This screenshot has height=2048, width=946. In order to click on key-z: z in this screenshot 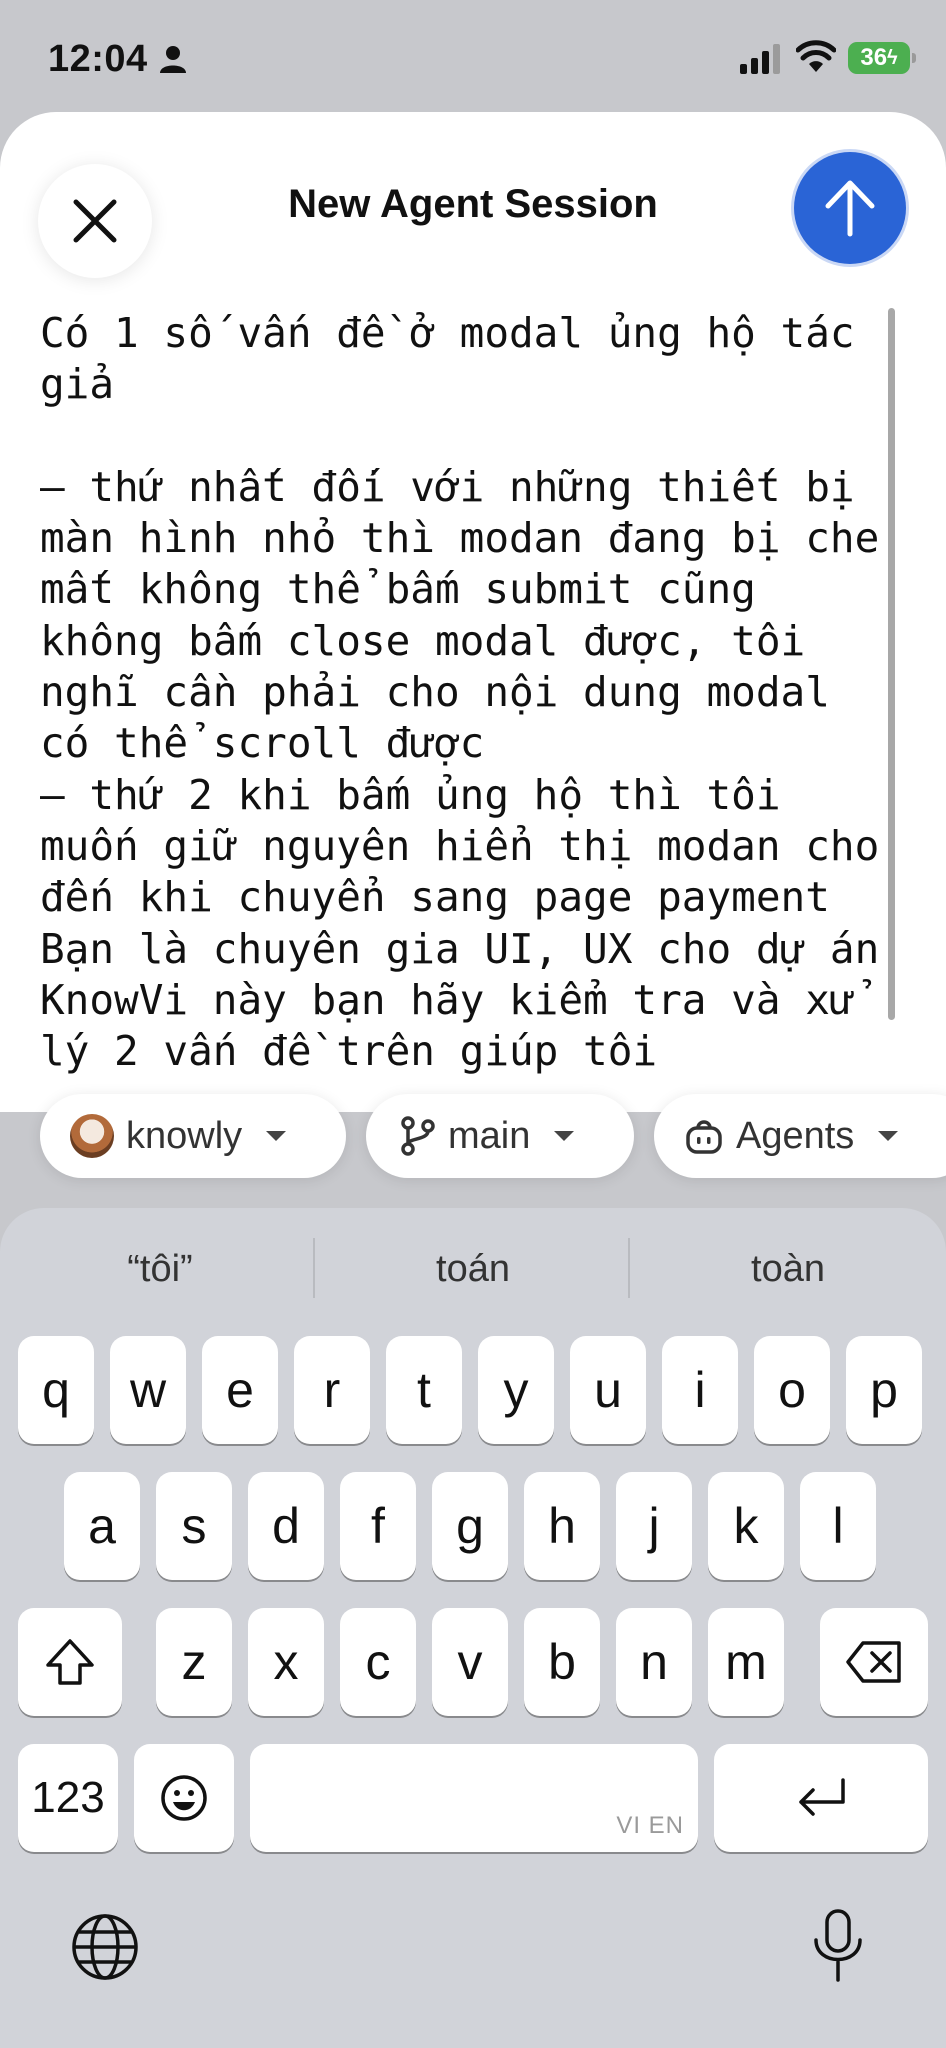, I will do `click(194, 1662)`.